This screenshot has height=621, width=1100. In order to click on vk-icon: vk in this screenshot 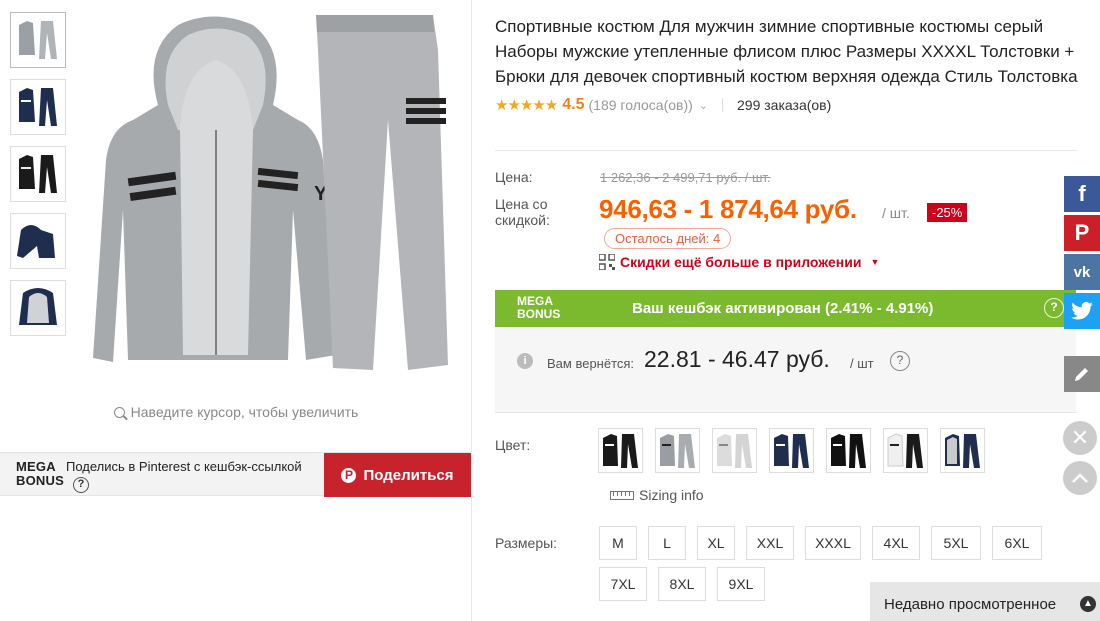, I will do `click(1082, 272)`.